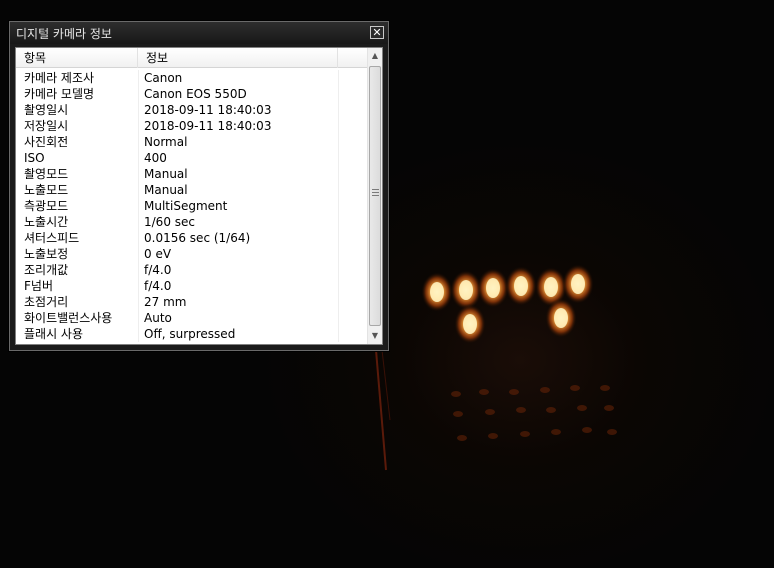 The width and height of the screenshot is (774, 568). Describe the element at coordinates (197, 238) in the screenshot. I see `row-value: 0.0156 sec (1/64)` at that location.